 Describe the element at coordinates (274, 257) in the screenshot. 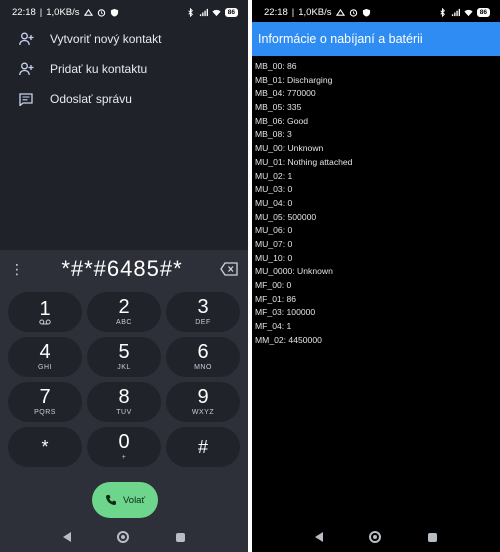

I see `info-line: MU_10: 0` at that location.